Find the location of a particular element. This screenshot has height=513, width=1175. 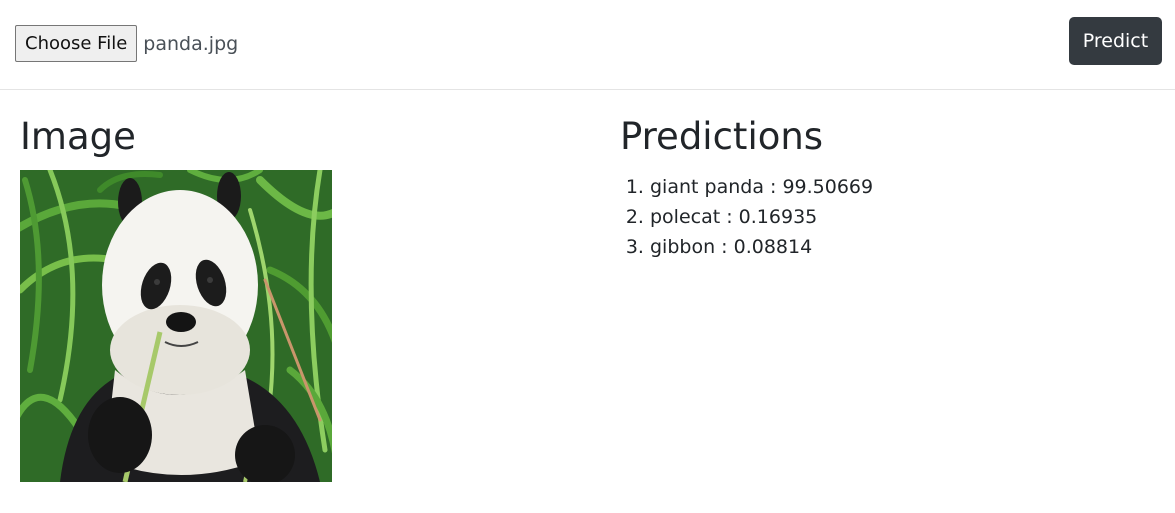

prediction-item: giant panda : 99.50669 is located at coordinates (905, 187).